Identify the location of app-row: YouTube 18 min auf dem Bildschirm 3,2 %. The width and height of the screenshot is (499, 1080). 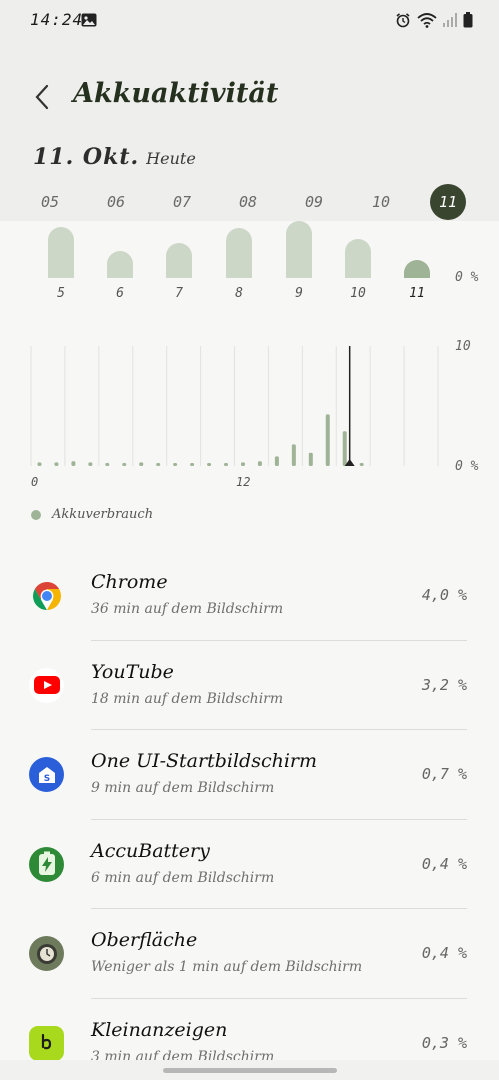
(249, 685).